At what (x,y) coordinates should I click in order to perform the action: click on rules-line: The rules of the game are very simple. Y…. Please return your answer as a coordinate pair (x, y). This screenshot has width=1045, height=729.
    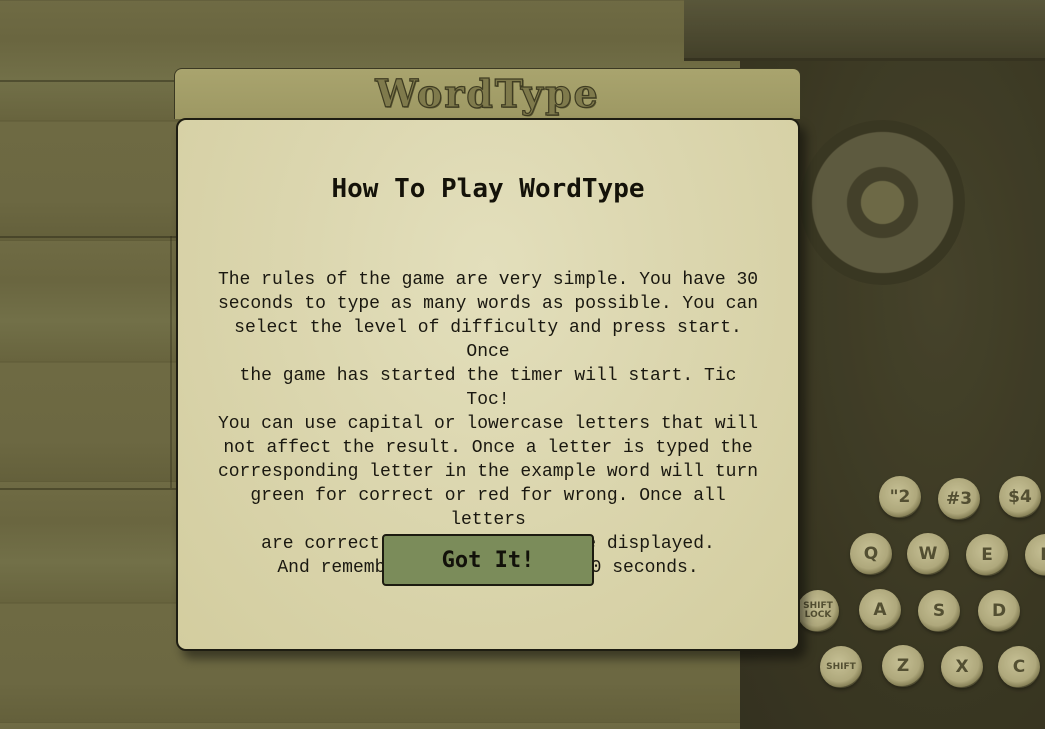
    Looking at the image, I should click on (488, 280).